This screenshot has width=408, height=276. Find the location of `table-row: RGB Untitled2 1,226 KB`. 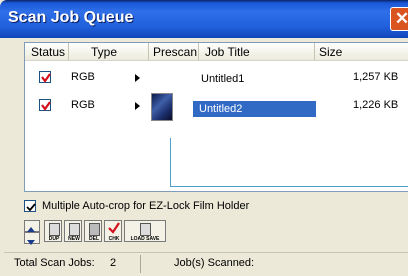

table-row: RGB Untitled2 1,226 KB is located at coordinates (216, 108).